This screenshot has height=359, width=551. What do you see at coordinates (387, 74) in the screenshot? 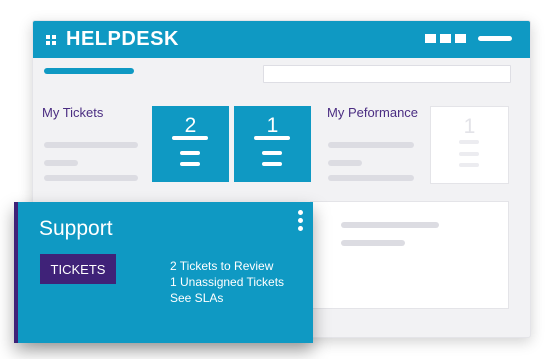
I see `search-input` at bounding box center [387, 74].